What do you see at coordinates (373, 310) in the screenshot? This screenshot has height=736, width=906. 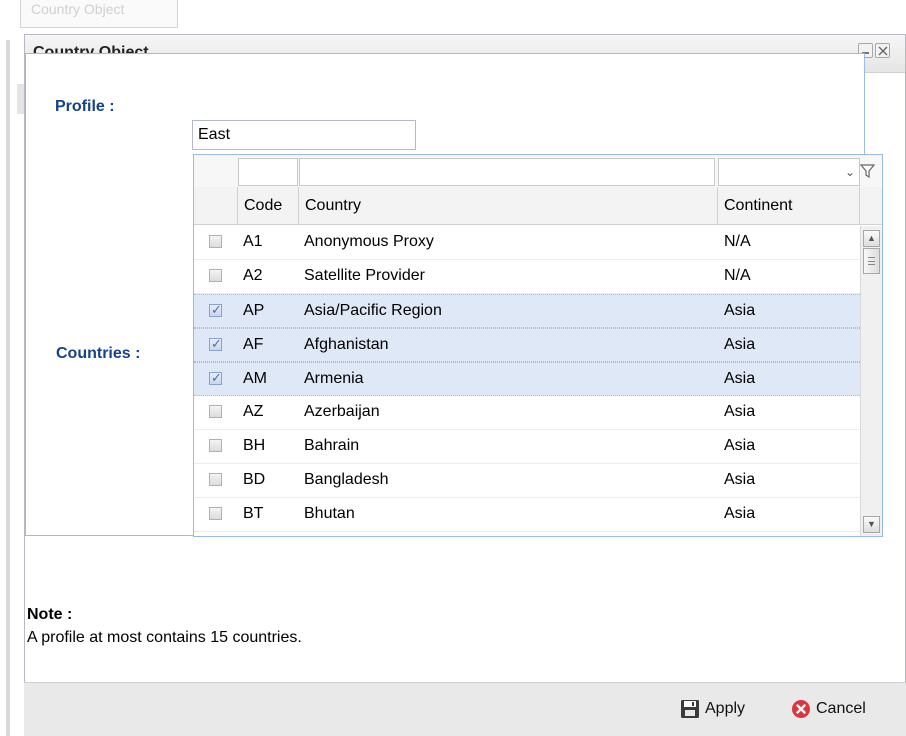 I see `cell-country: Asia/Pacific Region` at bounding box center [373, 310].